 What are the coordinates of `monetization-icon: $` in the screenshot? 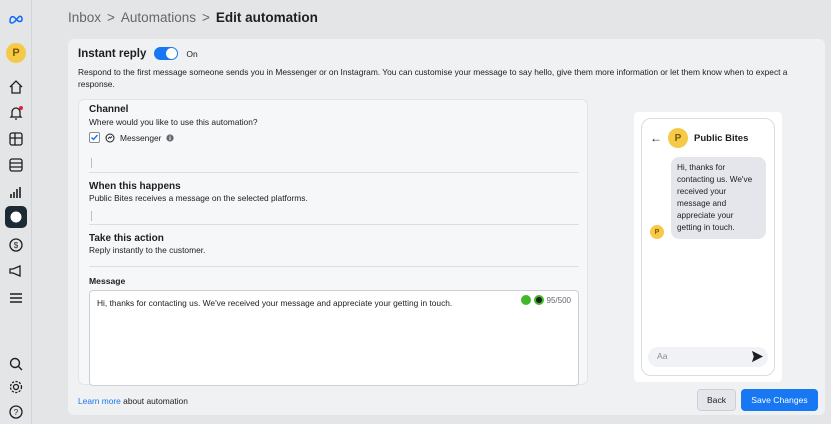 It's located at (16, 245).